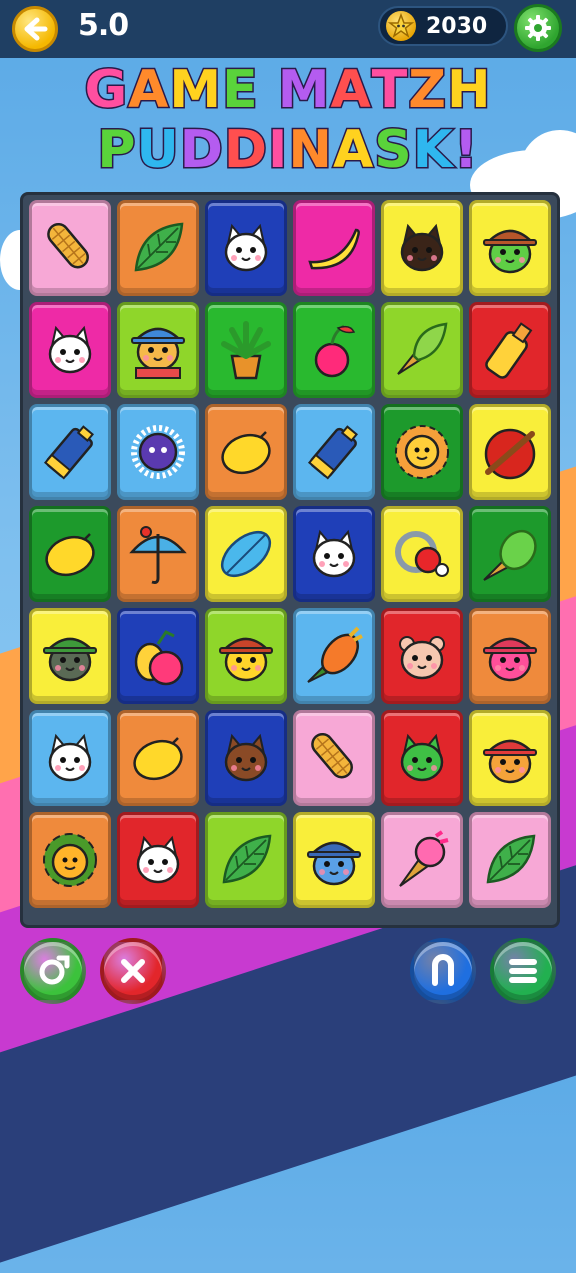 This screenshot has height=1273, width=576. What do you see at coordinates (465, 150) in the screenshot?
I see `title-letter: !` at bounding box center [465, 150].